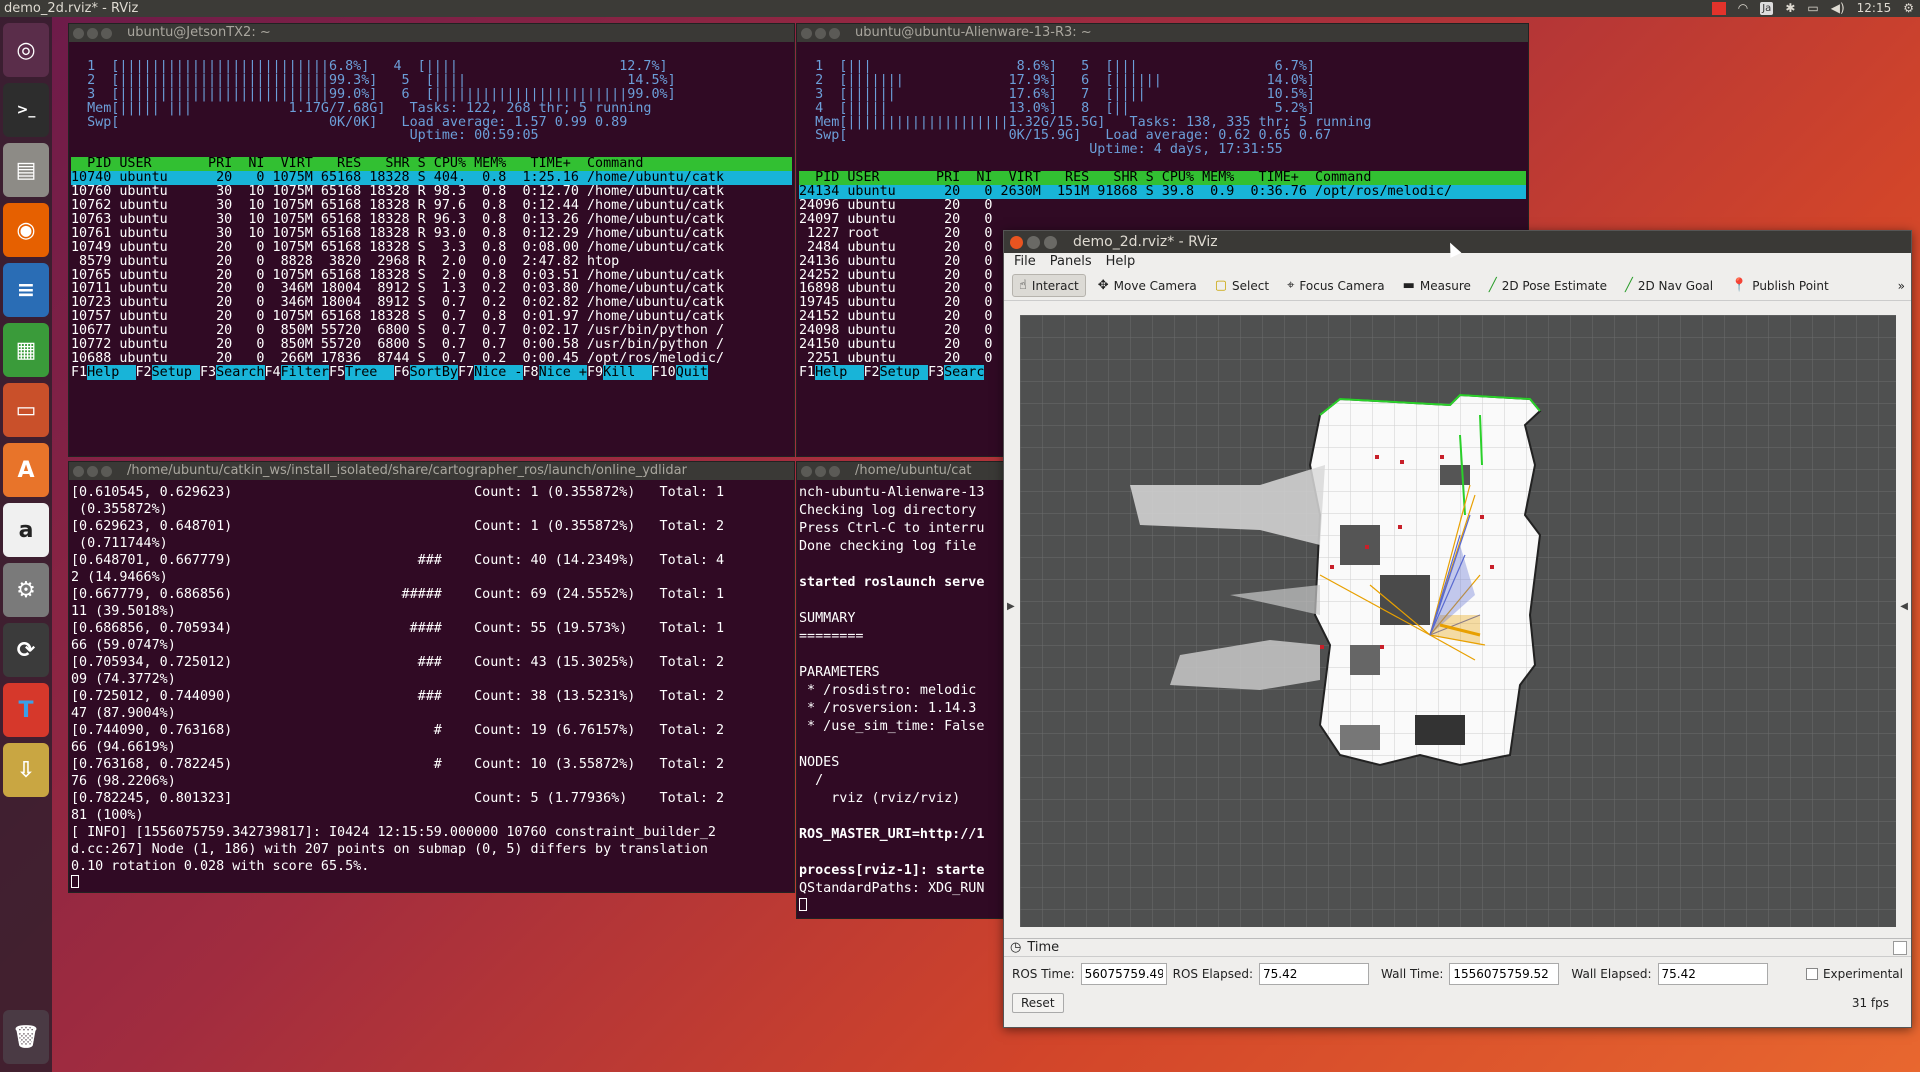  I want to click on tool-2d-pose-estimate: ╱ 2D Pose Estimate, so click(1548, 285).